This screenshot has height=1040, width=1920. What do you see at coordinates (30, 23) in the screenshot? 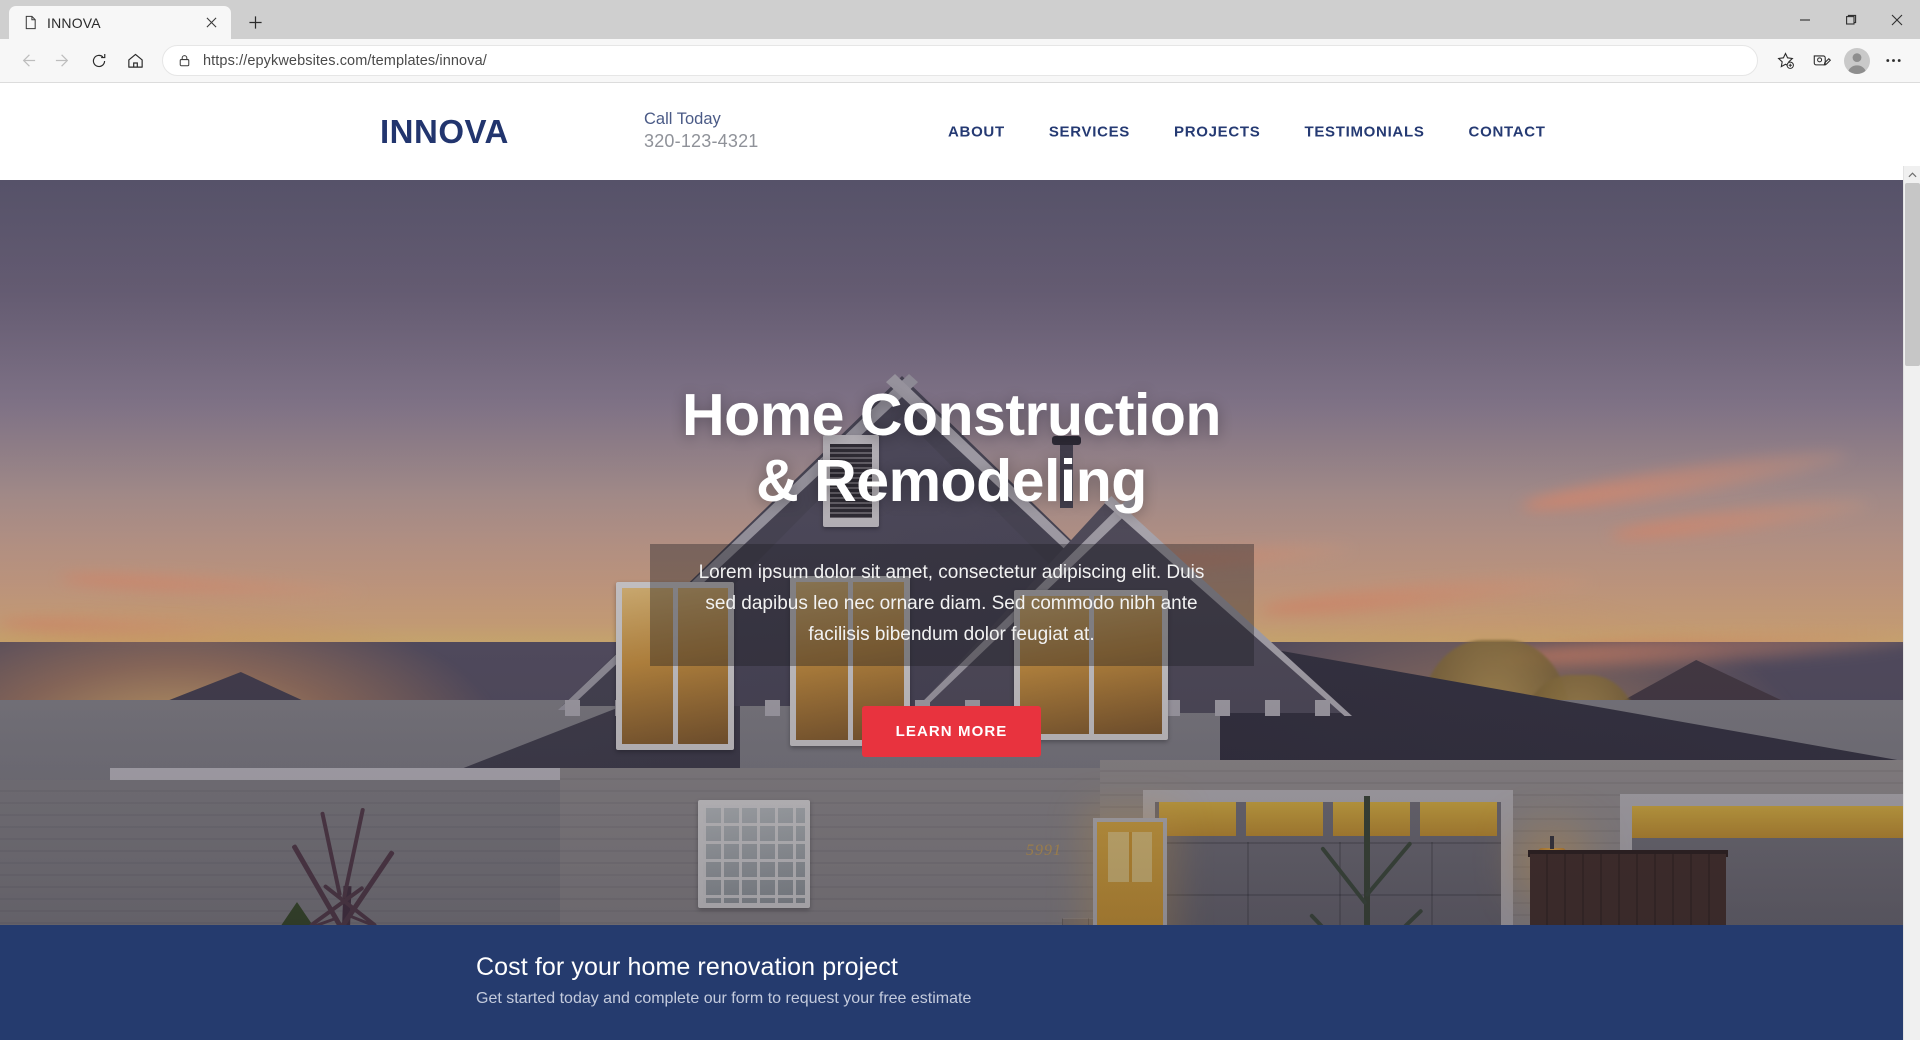
I see `page-icon` at bounding box center [30, 23].